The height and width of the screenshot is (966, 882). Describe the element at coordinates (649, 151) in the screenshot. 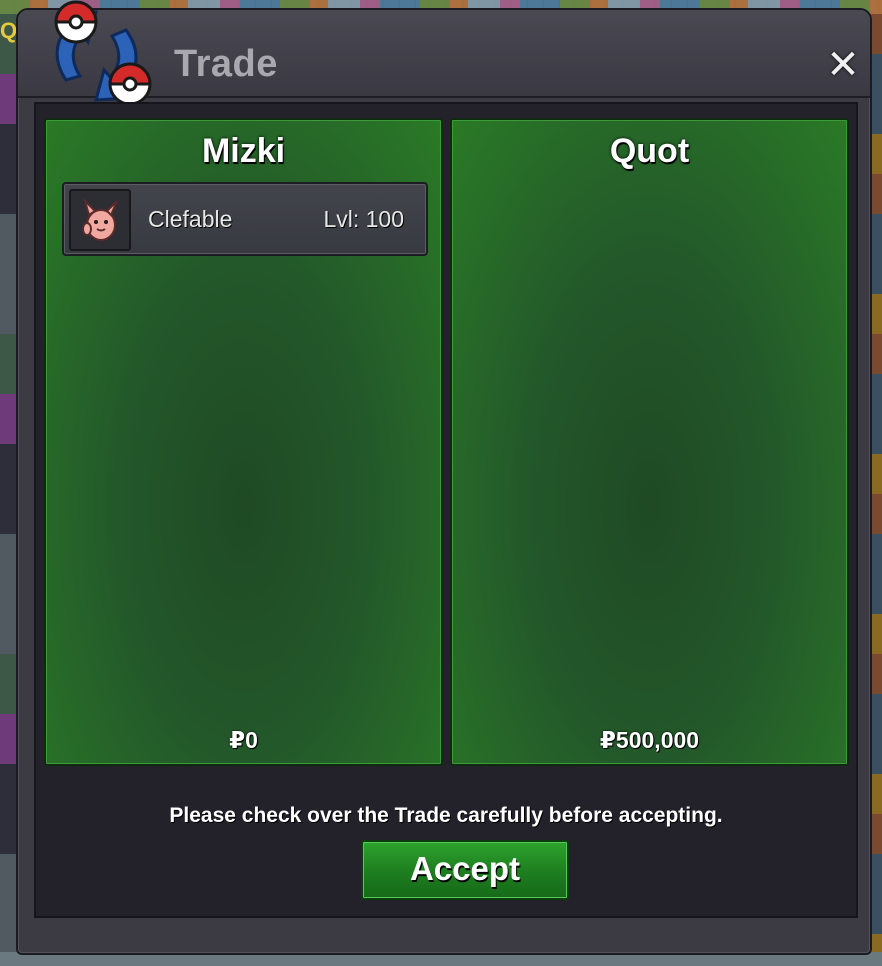

I see `right-player-name: Quot` at that location.